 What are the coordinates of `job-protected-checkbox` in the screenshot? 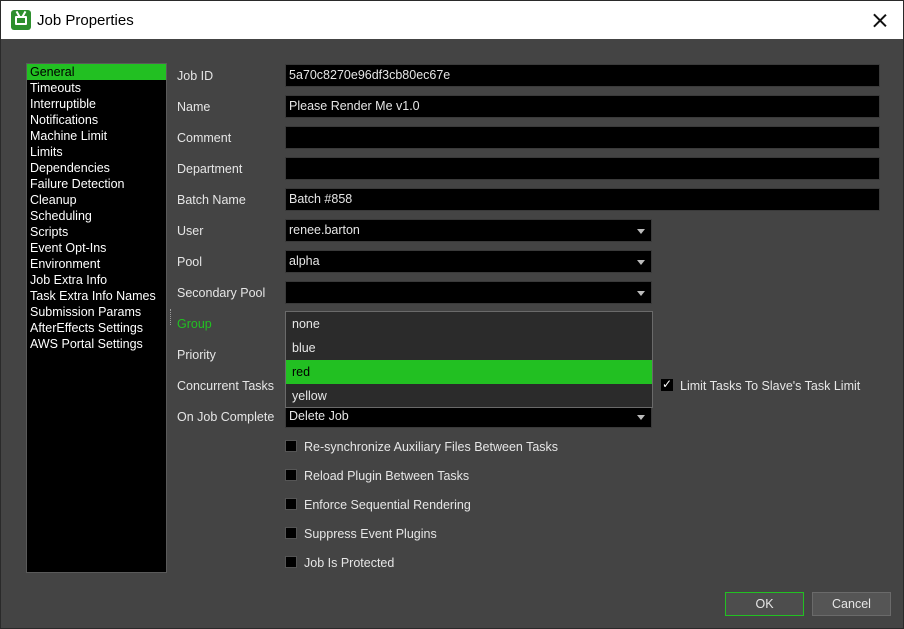 It's located at (291, 562).